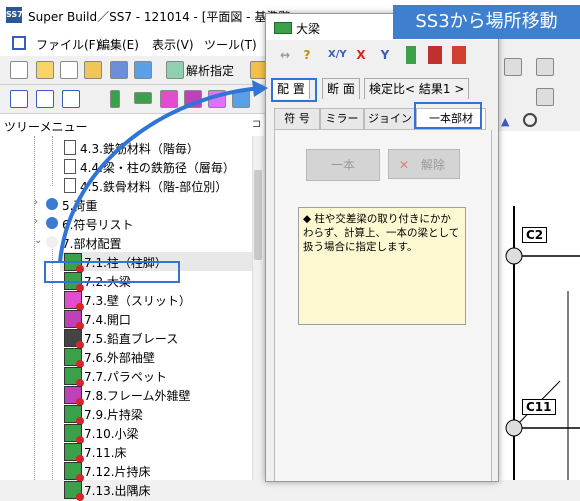 Image resolution: width=580 pixels, height=501 pixels. I want to click on callout-arrow, so click(163, 171).